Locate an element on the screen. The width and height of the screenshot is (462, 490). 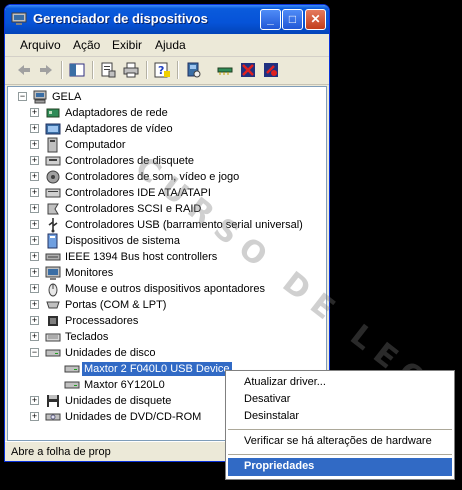
tree-category: − Unidades de disco is located at coordinates (167, 353).